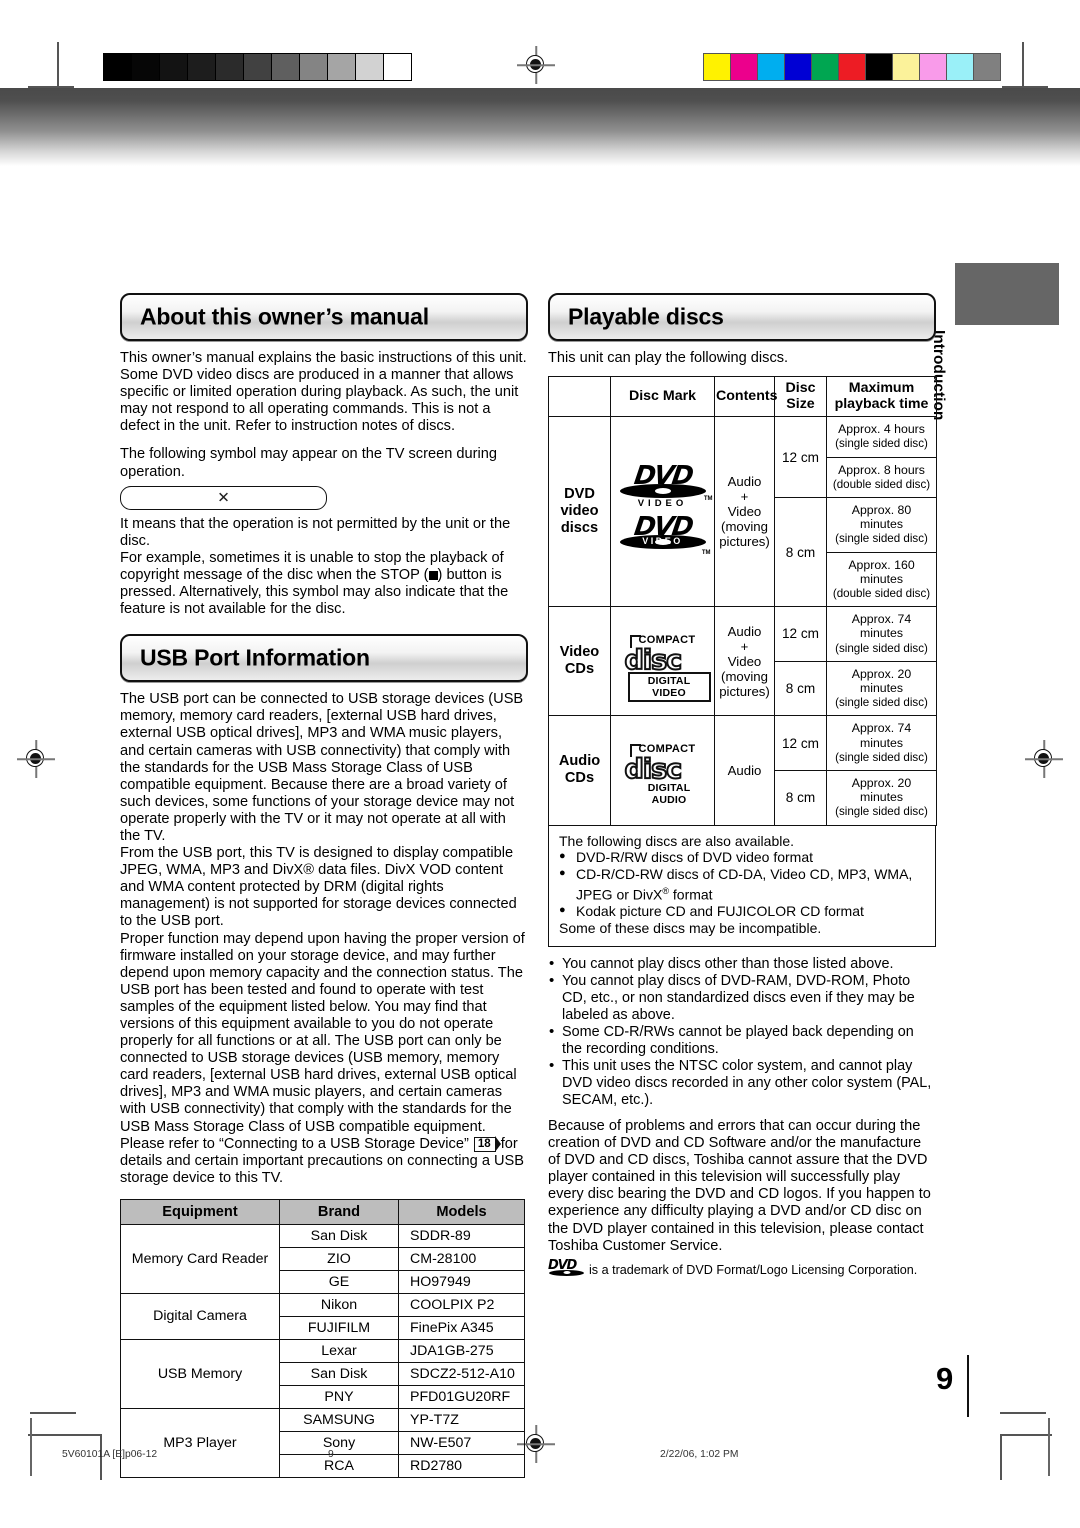 The image size is (1080, 1528). What do you see at coordinates (200, 1442) in the screenshot?
I see `equipment-group-label: MP3 Player` at bounding box center [200, 1442].